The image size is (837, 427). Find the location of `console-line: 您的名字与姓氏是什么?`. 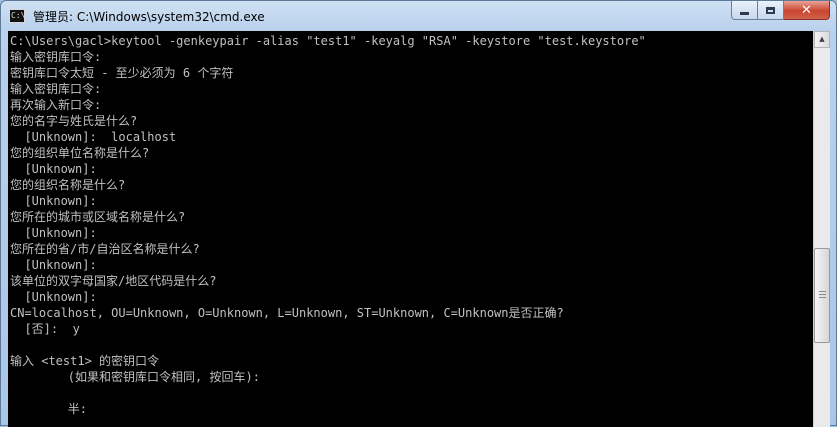

console-line: 您的名字与姓氏是什么? is located at coordinates (74, 121).